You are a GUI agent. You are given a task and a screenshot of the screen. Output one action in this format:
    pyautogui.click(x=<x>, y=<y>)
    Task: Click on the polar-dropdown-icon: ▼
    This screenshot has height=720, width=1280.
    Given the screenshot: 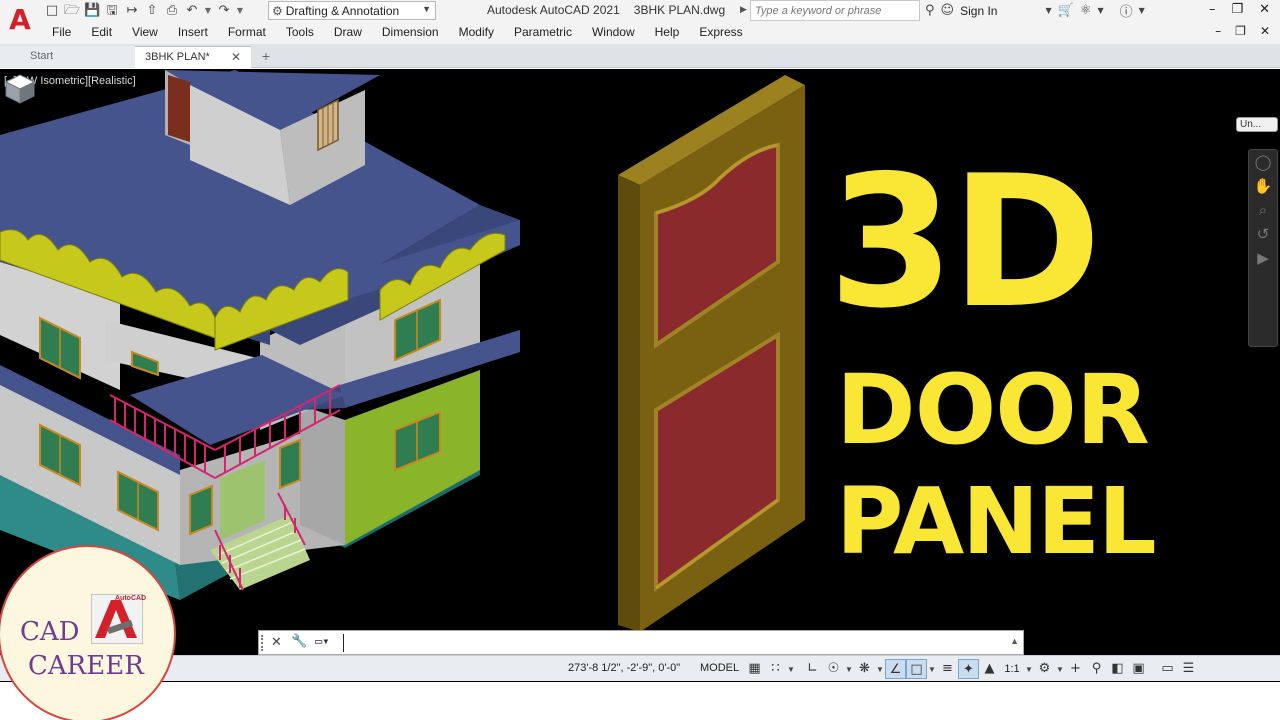 What is the action you would take?
    pyautogui.click(x=849, y=669)
    